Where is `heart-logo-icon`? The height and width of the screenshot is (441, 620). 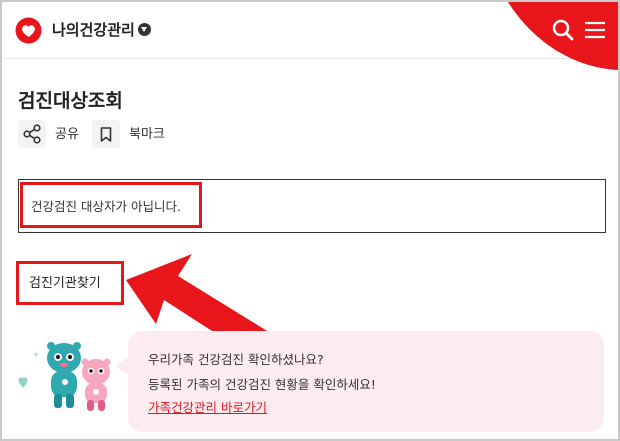 heart-logo-icon is located at coordinates (28, 30).